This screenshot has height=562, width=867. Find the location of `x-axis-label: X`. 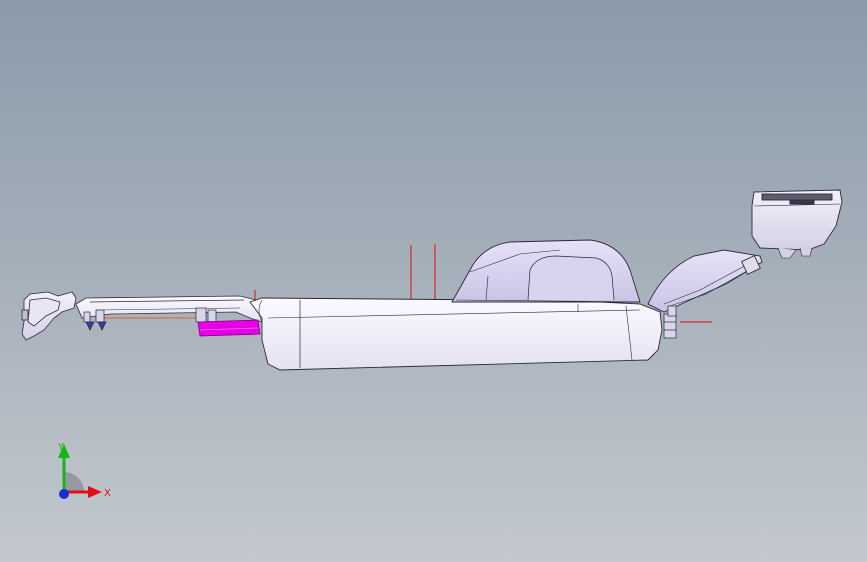

x-axis-label: X is located at coordinates (107, 493).